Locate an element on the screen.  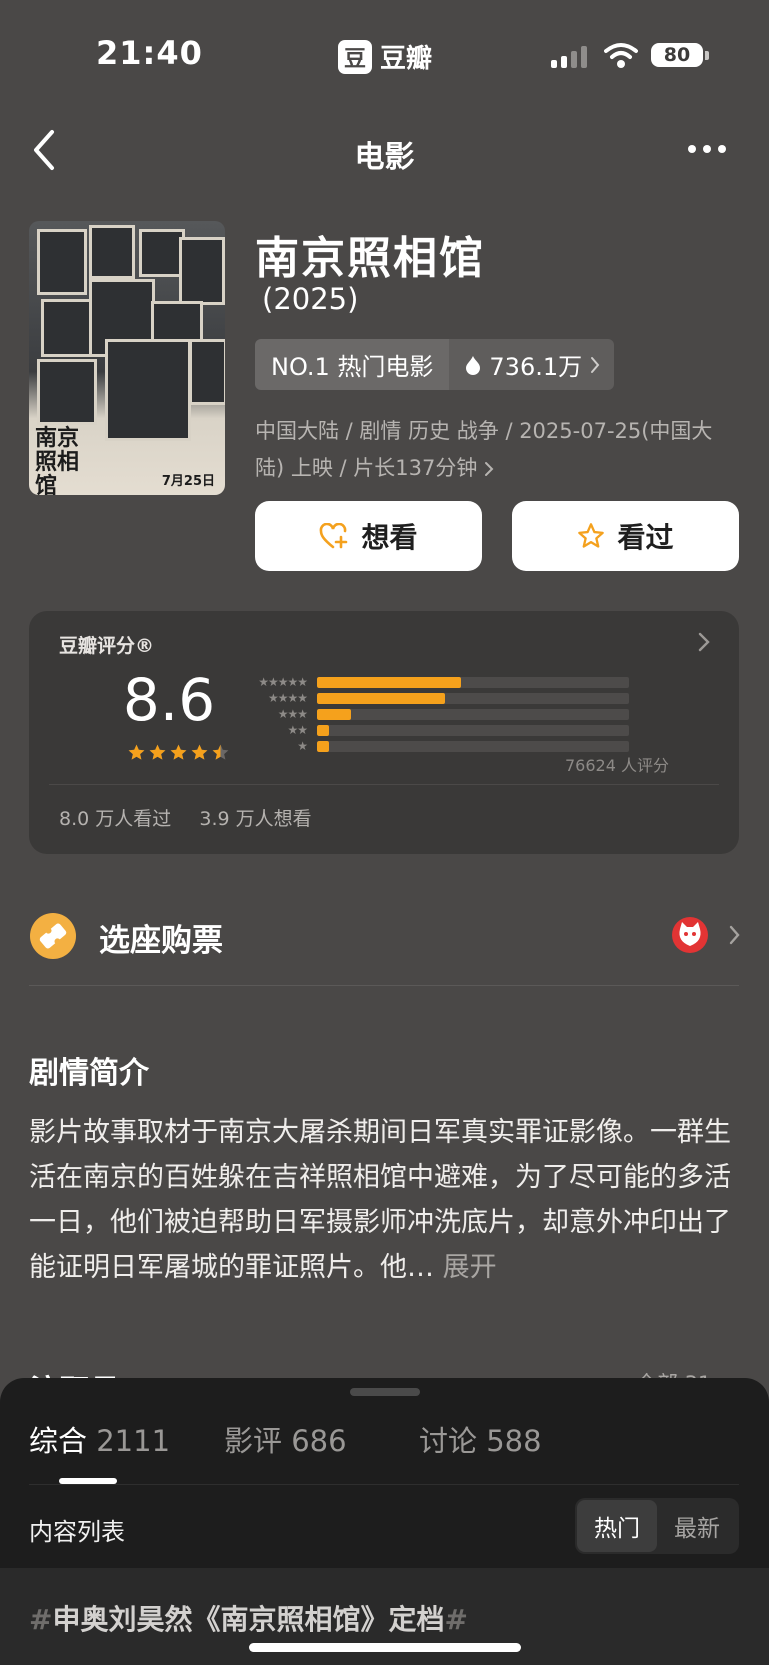
poster-date: 7月25日 is located at coordinates (188, 481).